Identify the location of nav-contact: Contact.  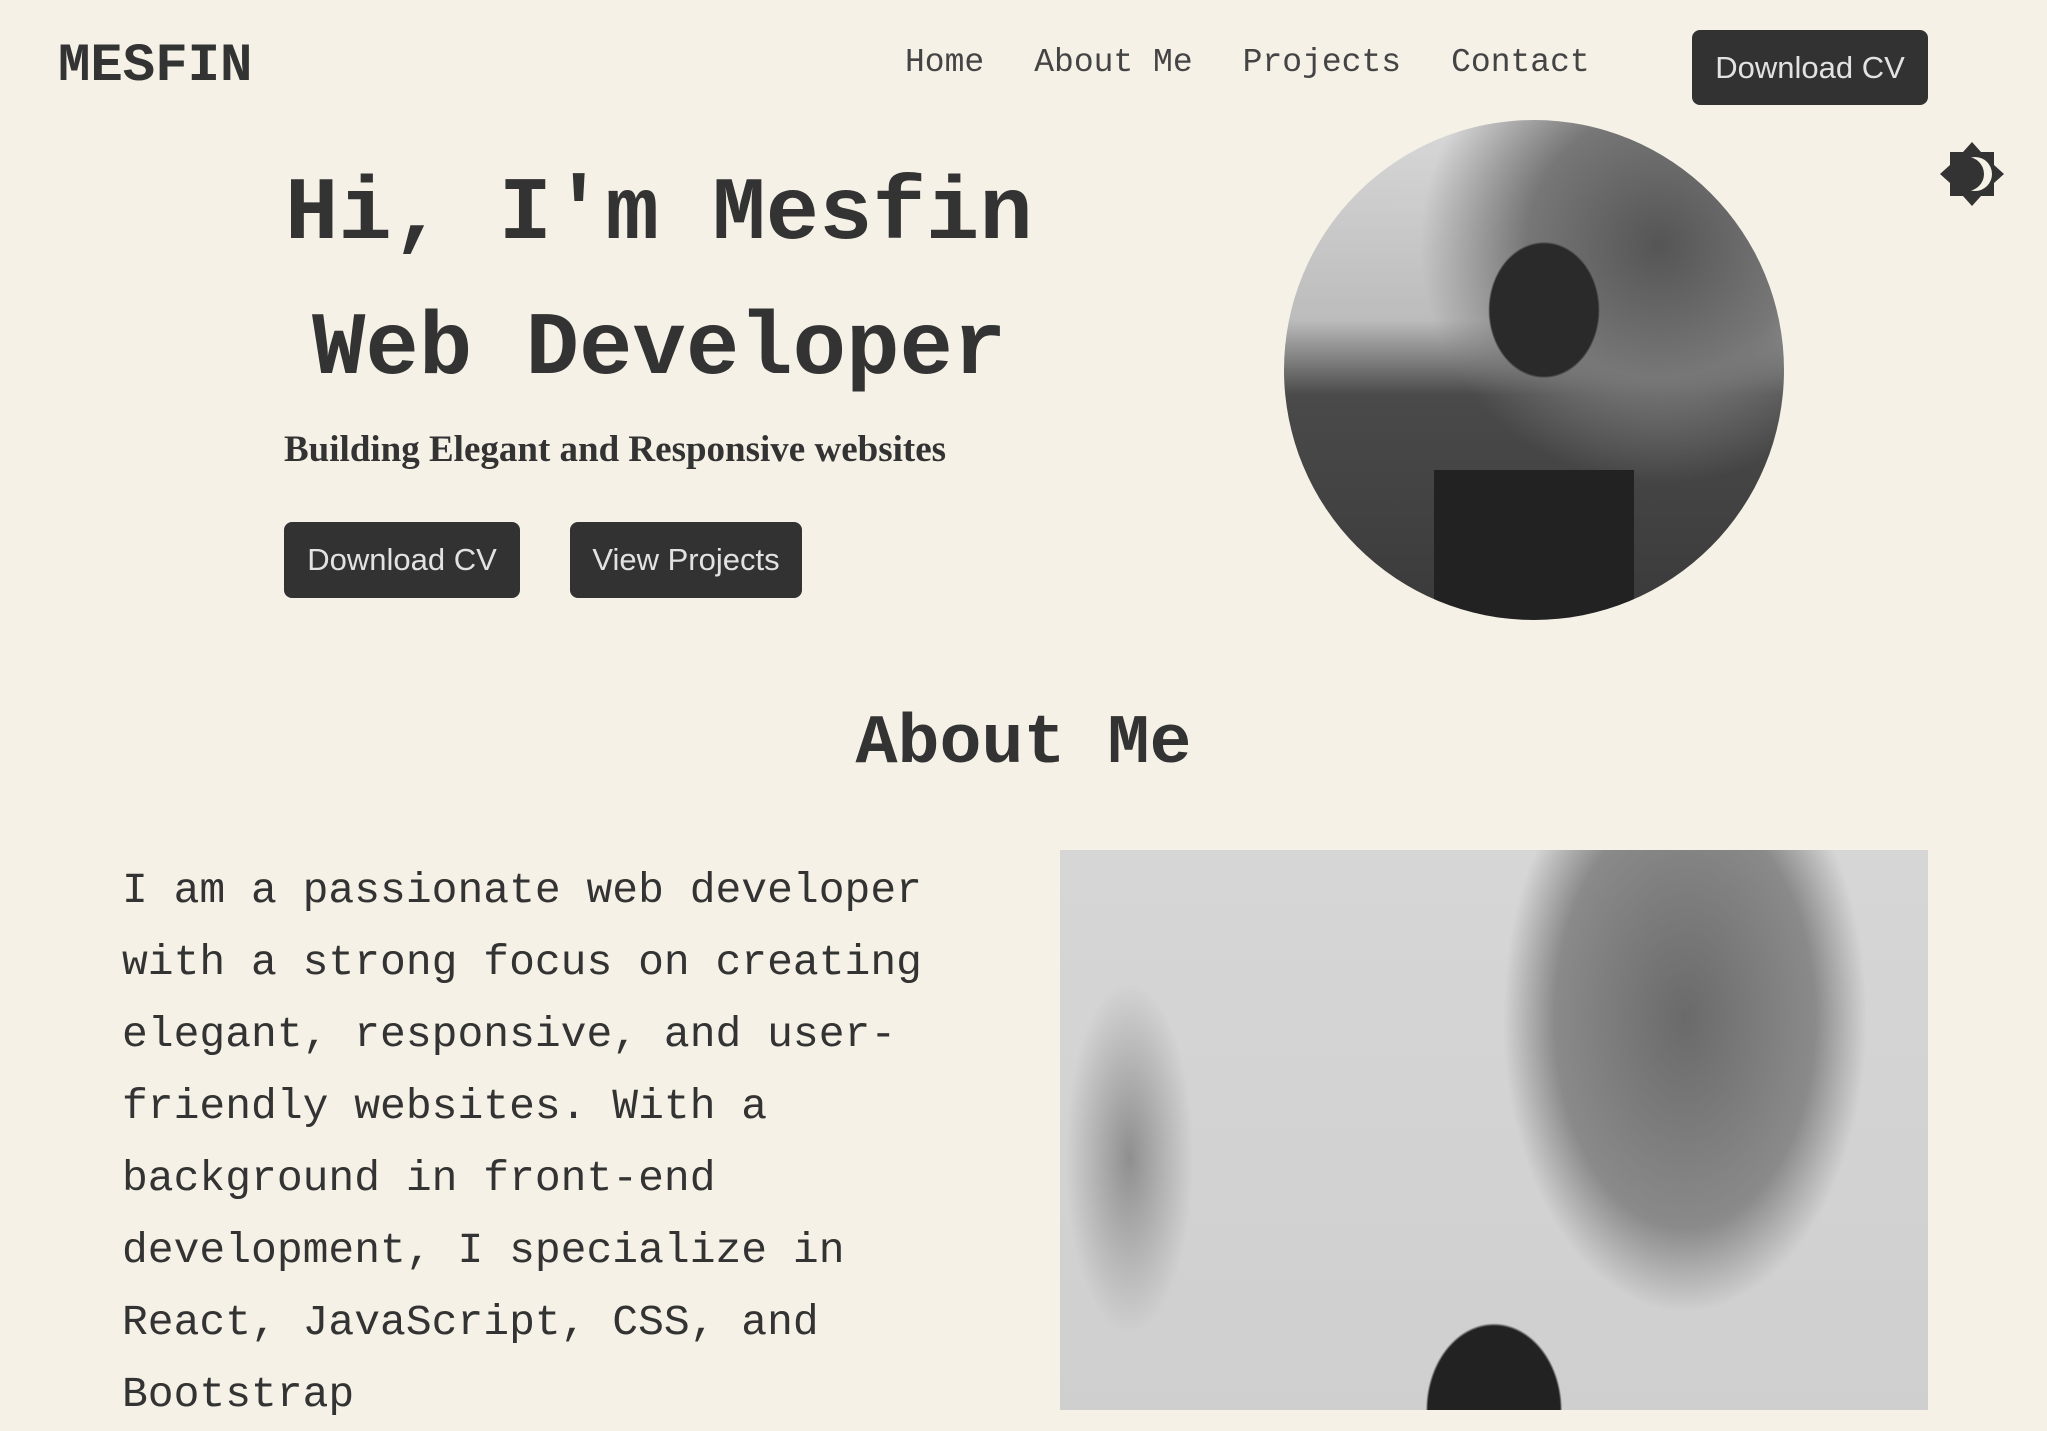
(1520, 62).